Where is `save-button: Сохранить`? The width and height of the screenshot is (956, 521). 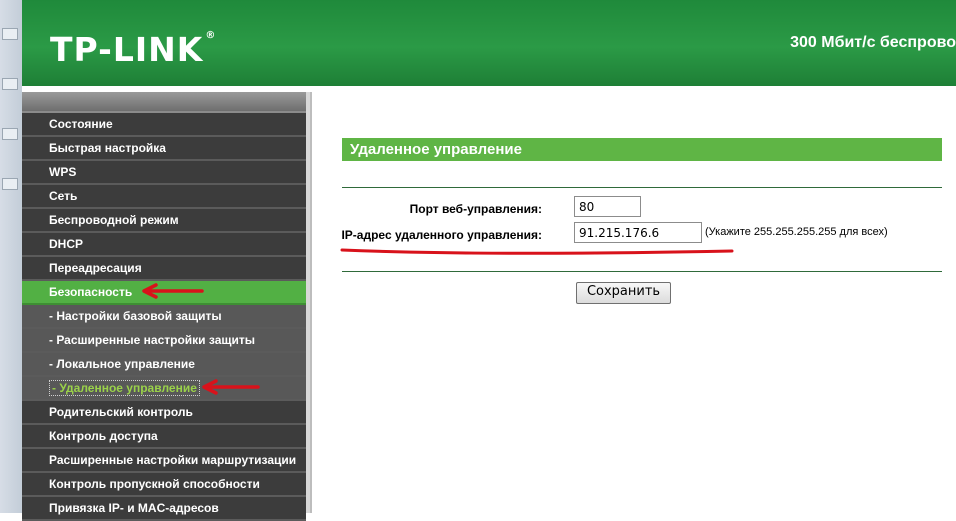 save-button: Сохранить is located at coordinates (623, 293).